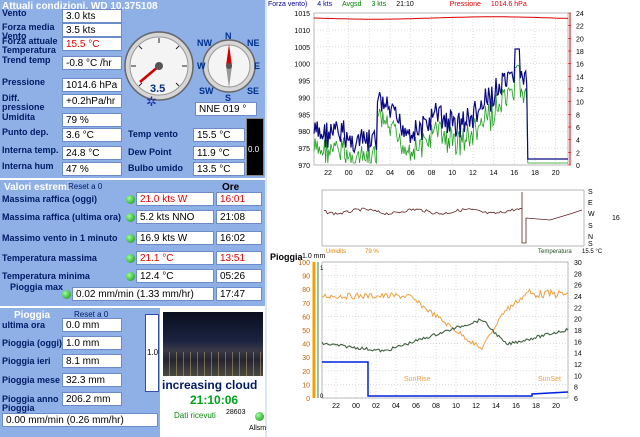 This screenshot has width=640, height=437. Describe the element at coordinates (476, 406) in the screenshot. I see `x-tick: 12` at that location.